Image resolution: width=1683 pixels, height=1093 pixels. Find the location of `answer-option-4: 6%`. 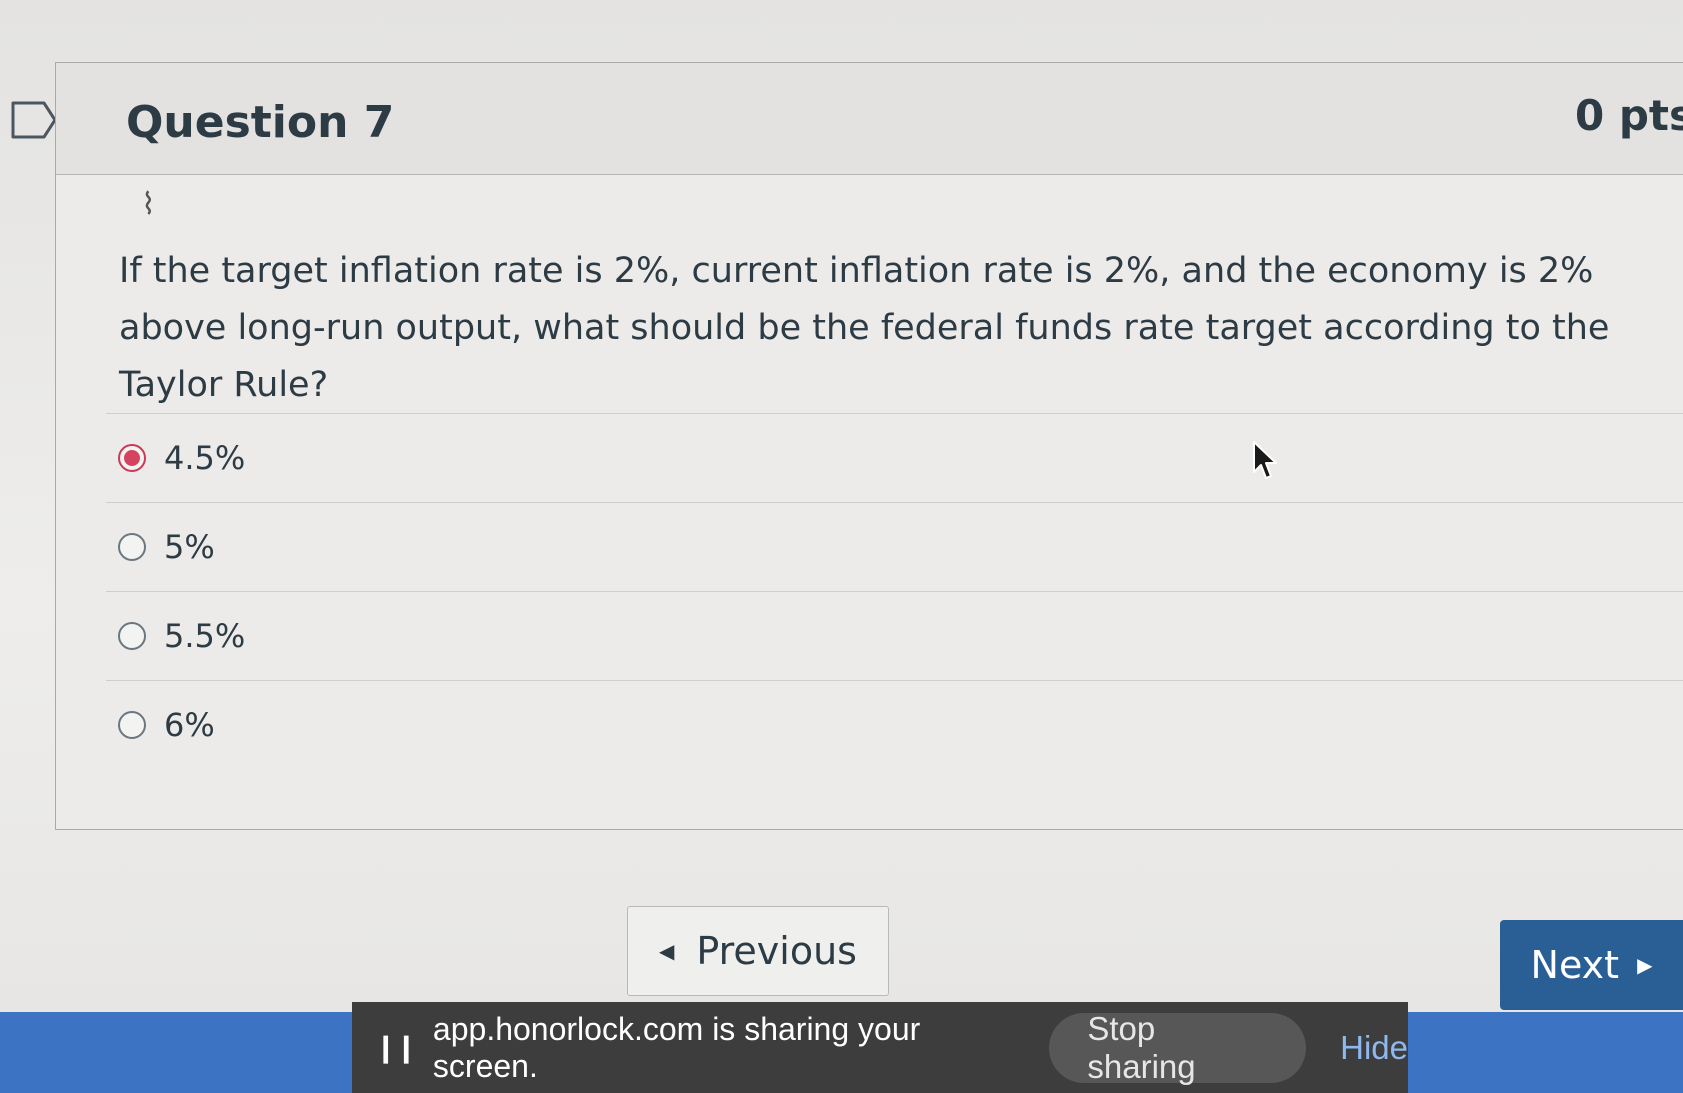

answer-option-4: 6% is located at coordinates (894, 724).